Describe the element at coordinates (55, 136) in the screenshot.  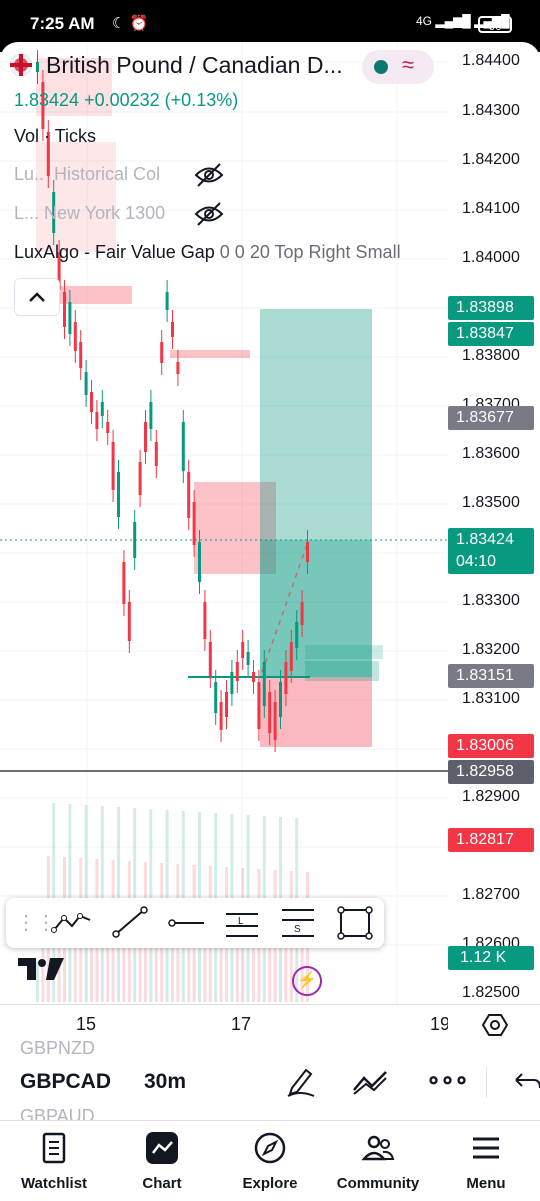
I see `legend-volume: Vol · Ticks` at that location.